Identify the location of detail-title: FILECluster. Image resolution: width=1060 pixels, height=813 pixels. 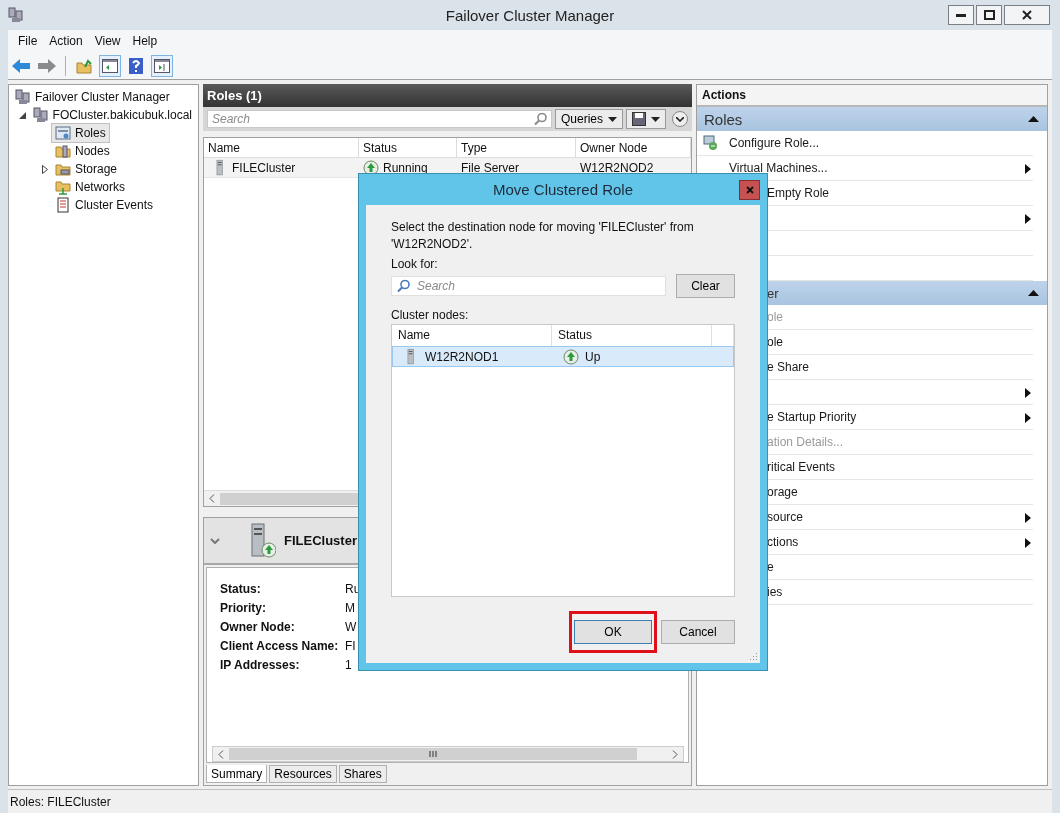
(320, 540).